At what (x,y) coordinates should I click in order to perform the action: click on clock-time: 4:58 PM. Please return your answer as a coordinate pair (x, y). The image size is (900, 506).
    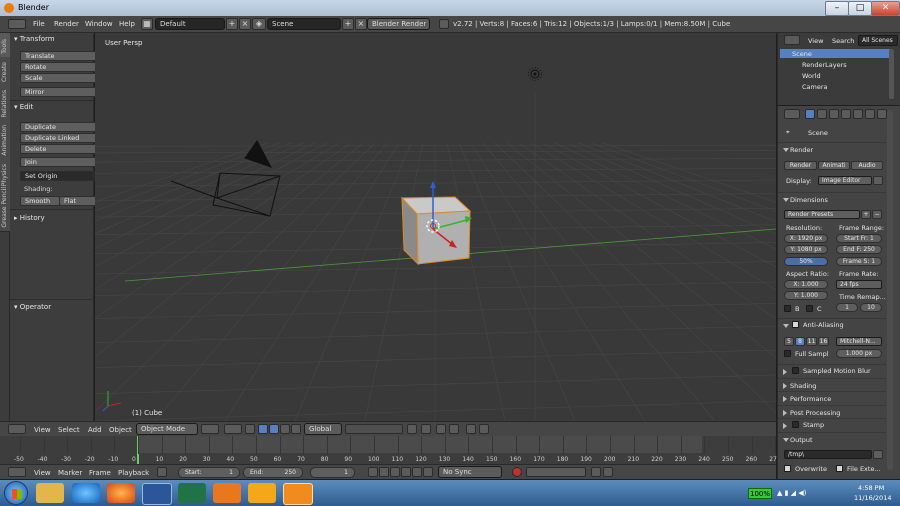
    Looking at the image, I should click on (871, 488).